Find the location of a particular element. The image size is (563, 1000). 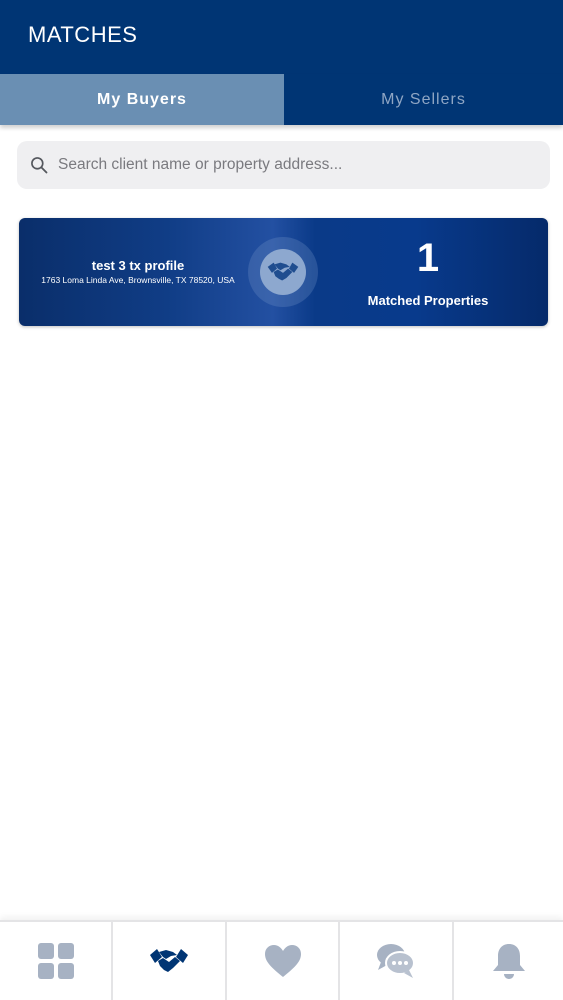

dashboard-grid-icon is located at coordinates (55, 961).